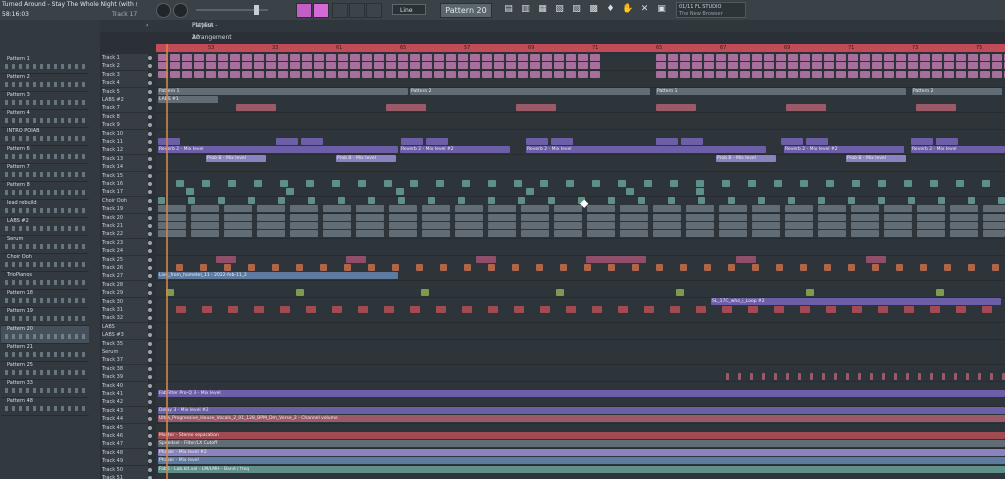 This screenshot has width=1005, height=479. Describe the element at coordinates (581, 461) in the screenshot. I see `pattern-clip: Phaser - Mix level` at that location.